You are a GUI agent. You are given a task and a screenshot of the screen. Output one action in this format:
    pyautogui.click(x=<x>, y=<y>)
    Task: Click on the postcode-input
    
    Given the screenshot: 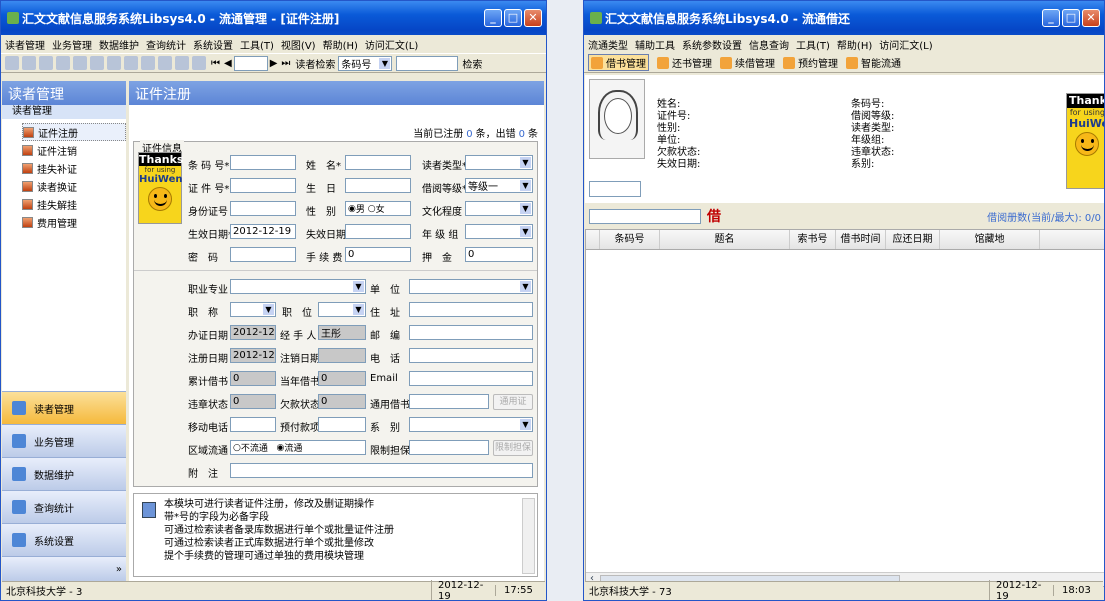 What is the action you would take?
    pyautogui.click(x=471, y=332)
    